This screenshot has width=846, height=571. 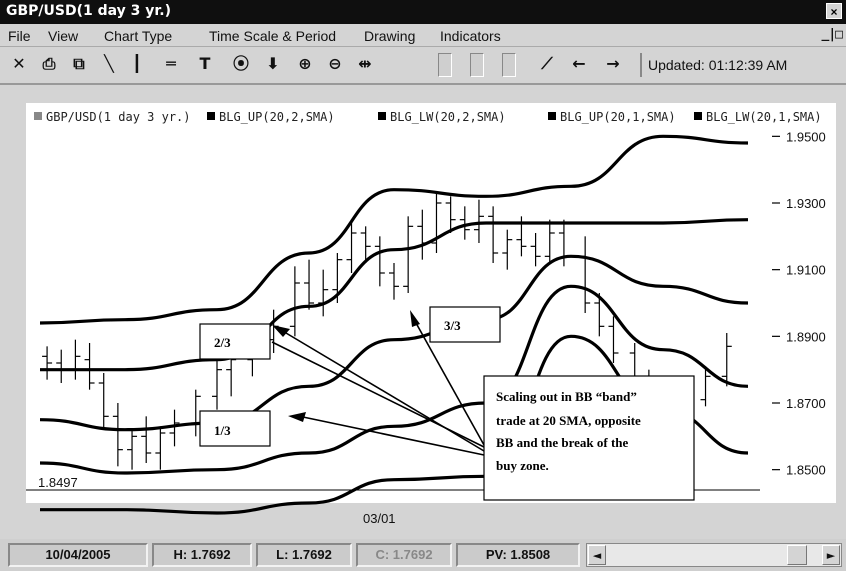 I want to click on label-3-3: 3/3, so click(x=452, y=325).